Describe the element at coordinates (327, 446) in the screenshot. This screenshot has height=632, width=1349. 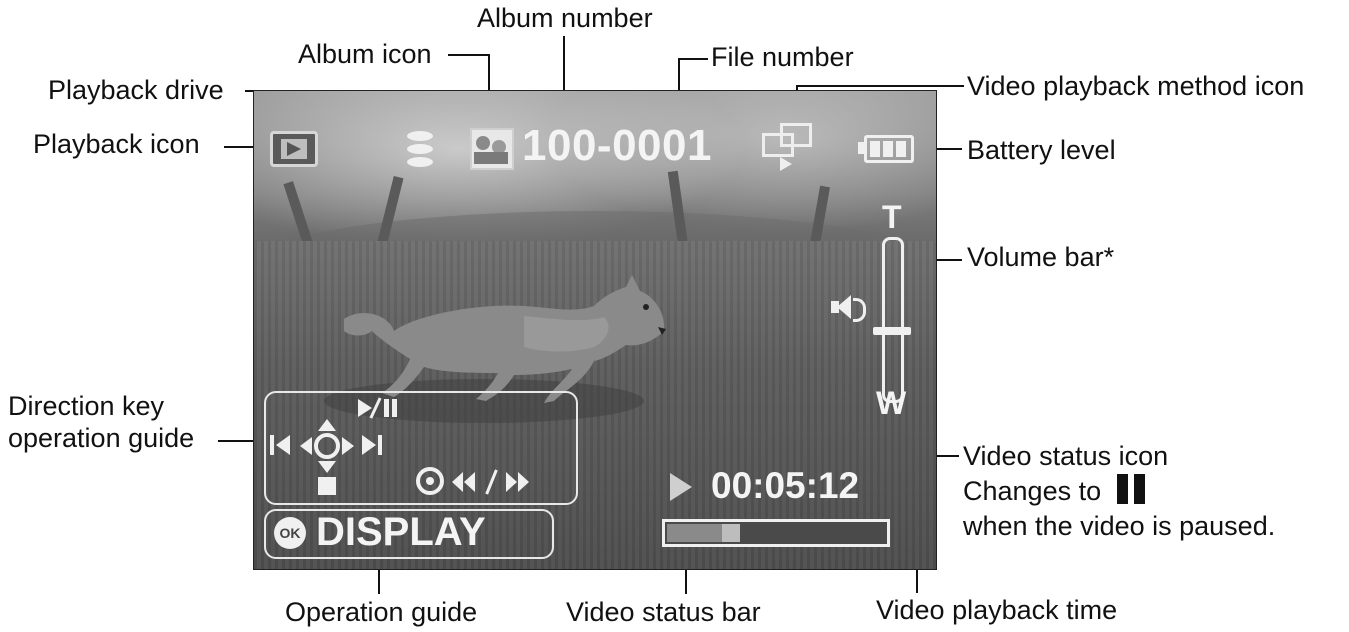
I see `direction-pad-icon` at that location.